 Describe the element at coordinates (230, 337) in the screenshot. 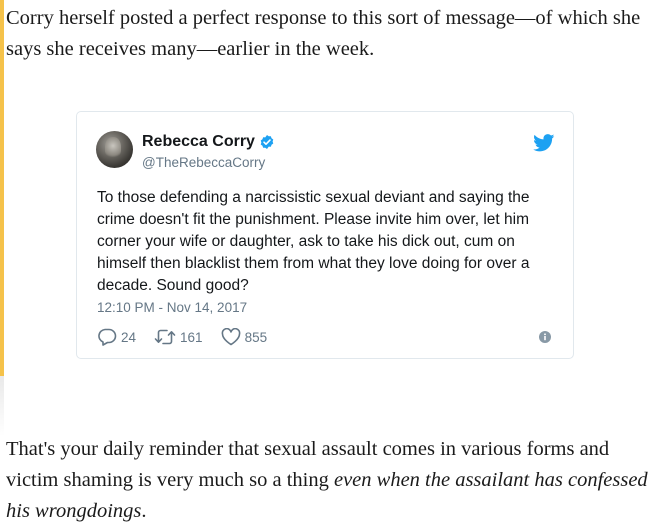

I see `heart-icon` at that location.